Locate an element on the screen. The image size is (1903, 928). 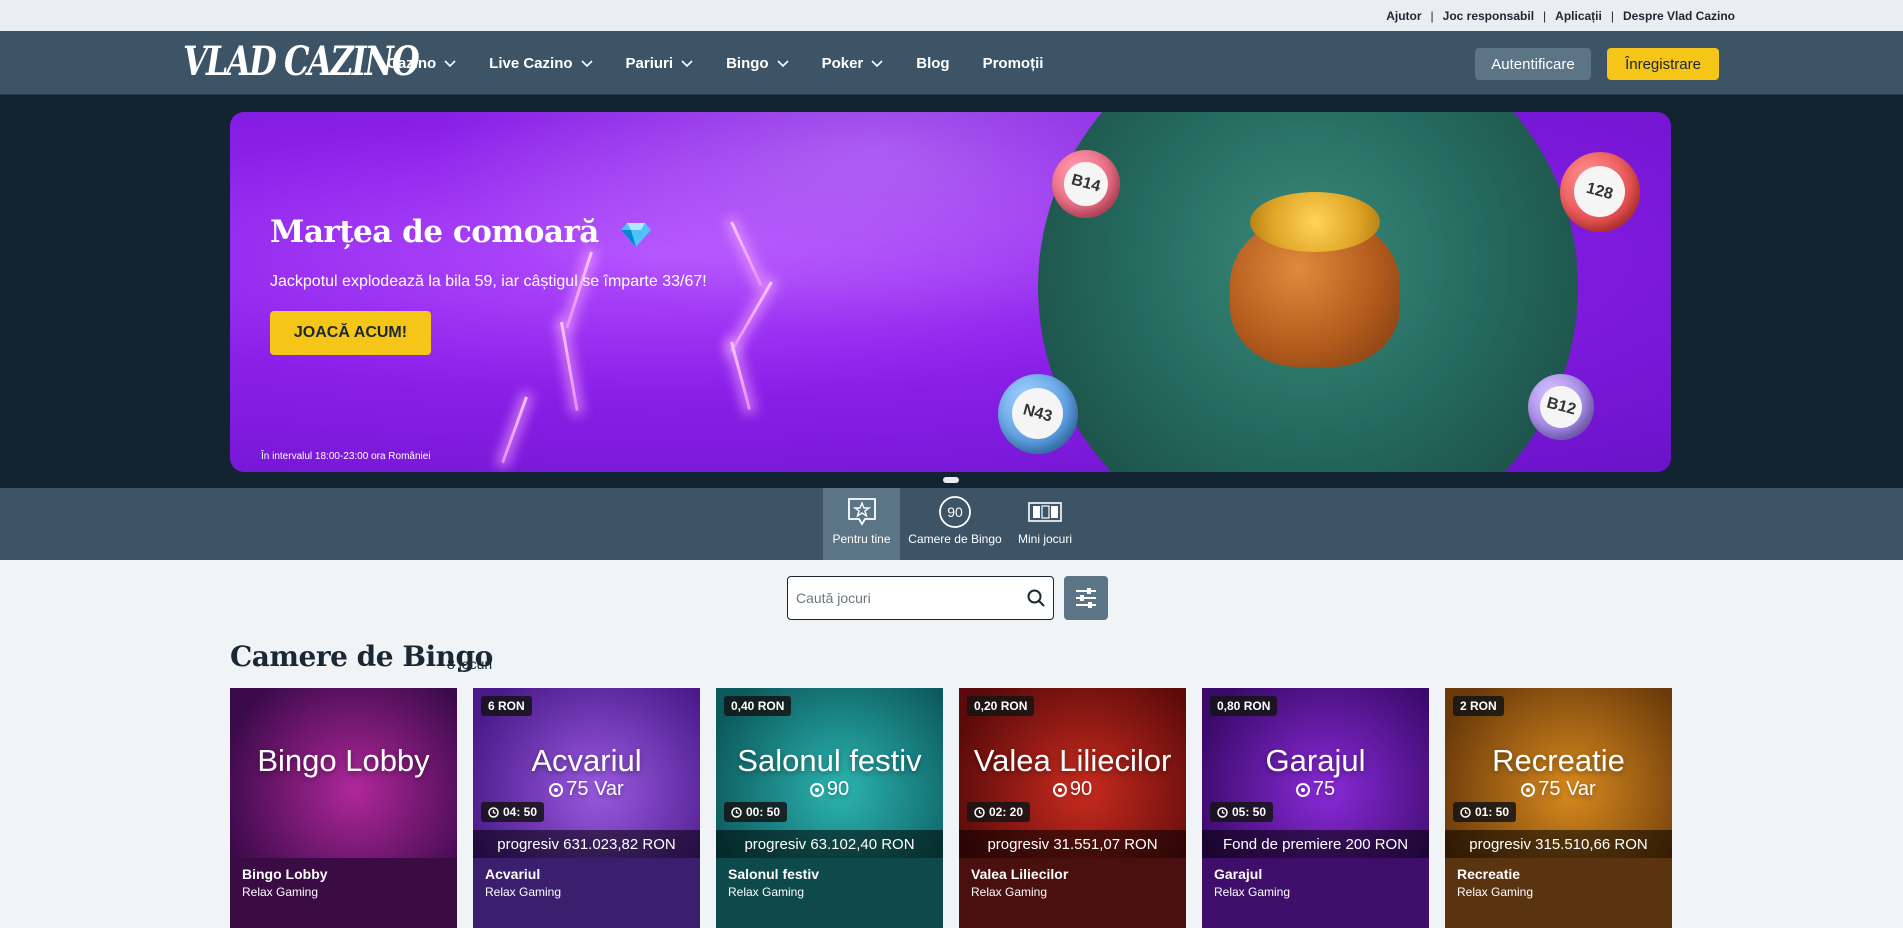
nav-item-live-cazino: Live Cazino is located at coordinates (541, 63).